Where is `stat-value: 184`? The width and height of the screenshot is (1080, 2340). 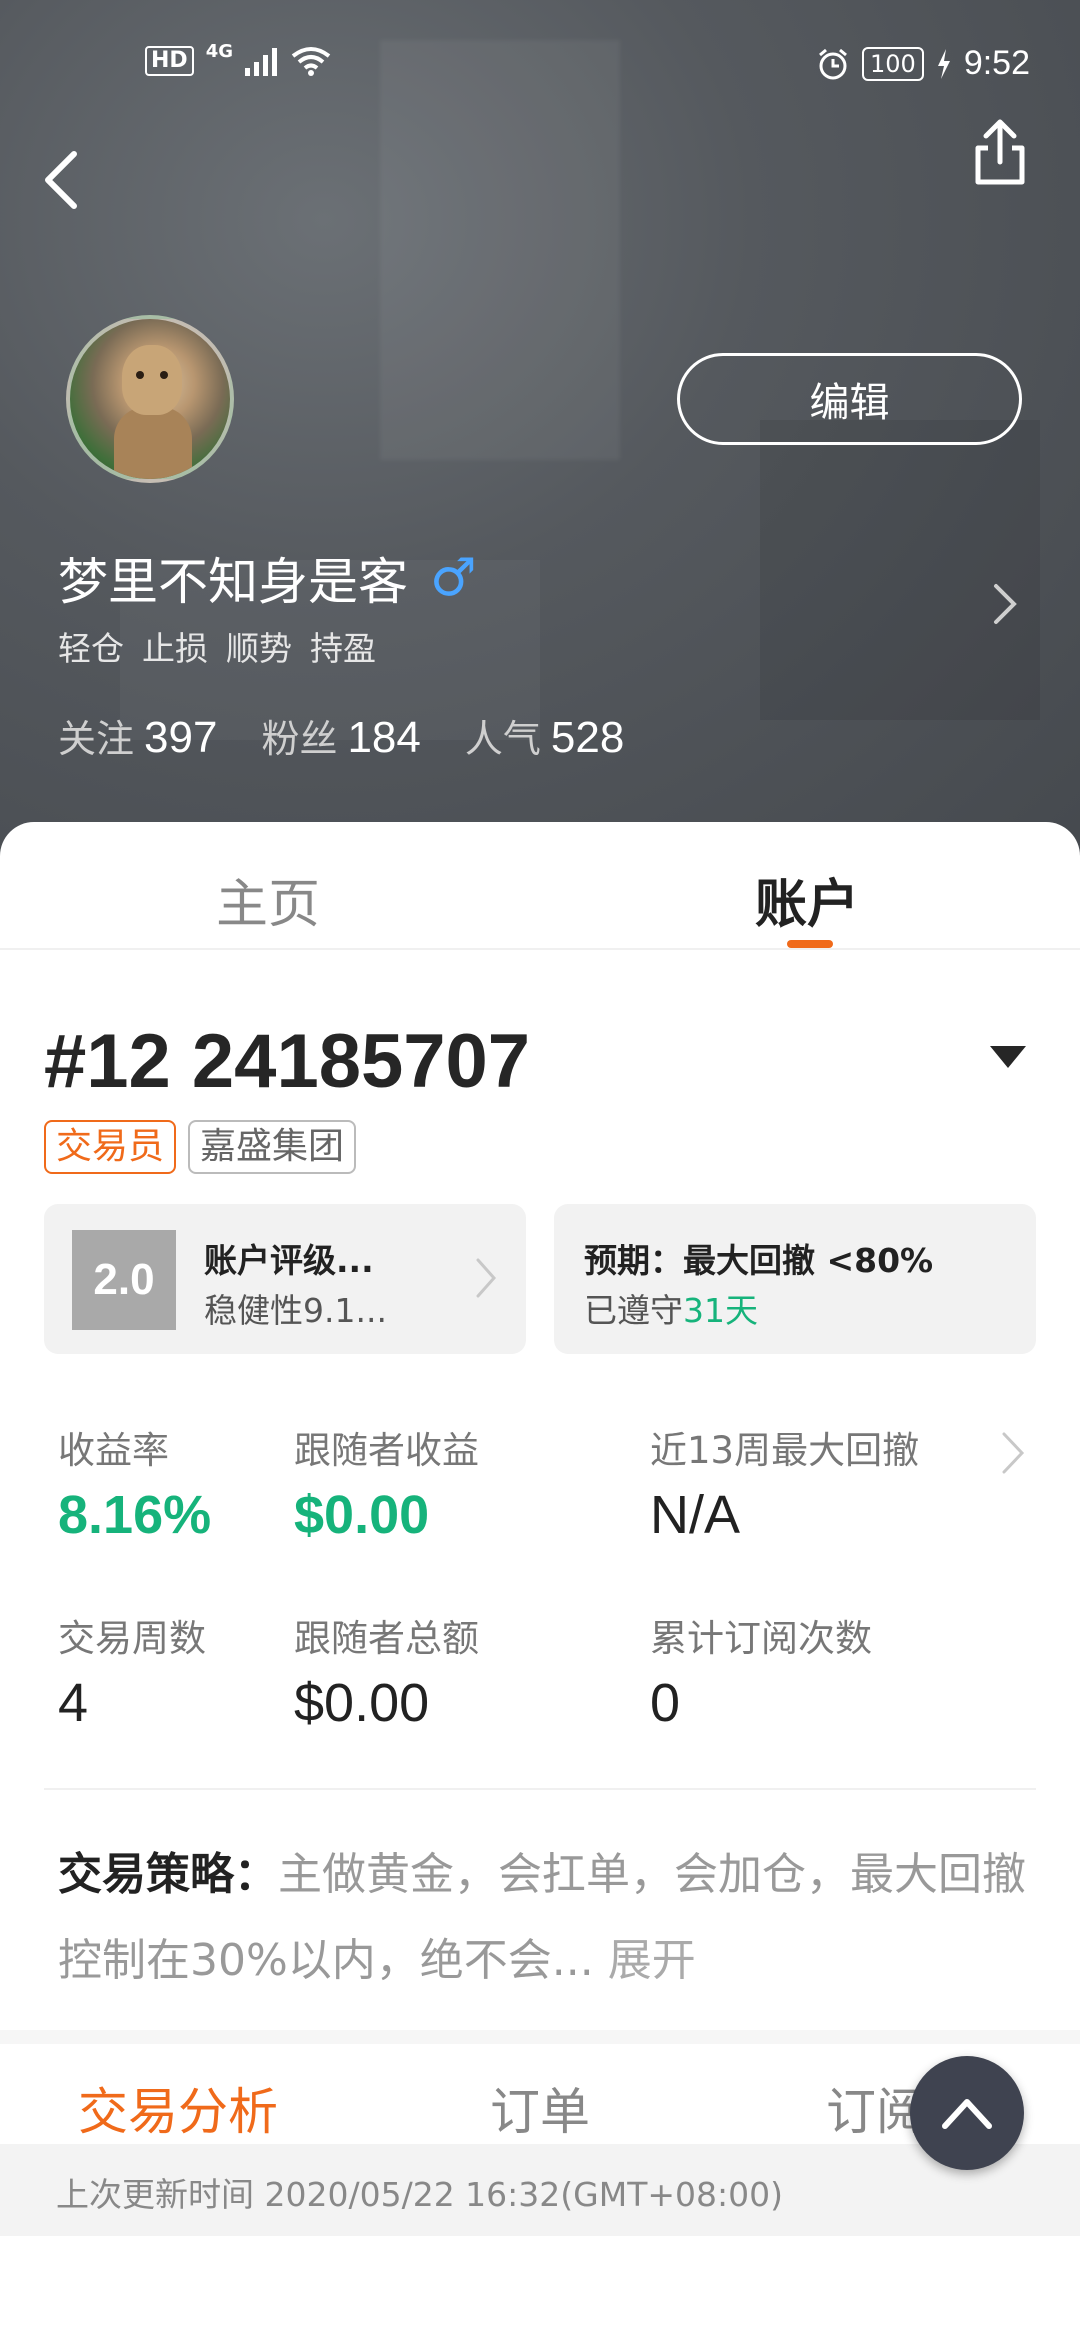 stat-value: 184 is located at coordinates (384, 737).